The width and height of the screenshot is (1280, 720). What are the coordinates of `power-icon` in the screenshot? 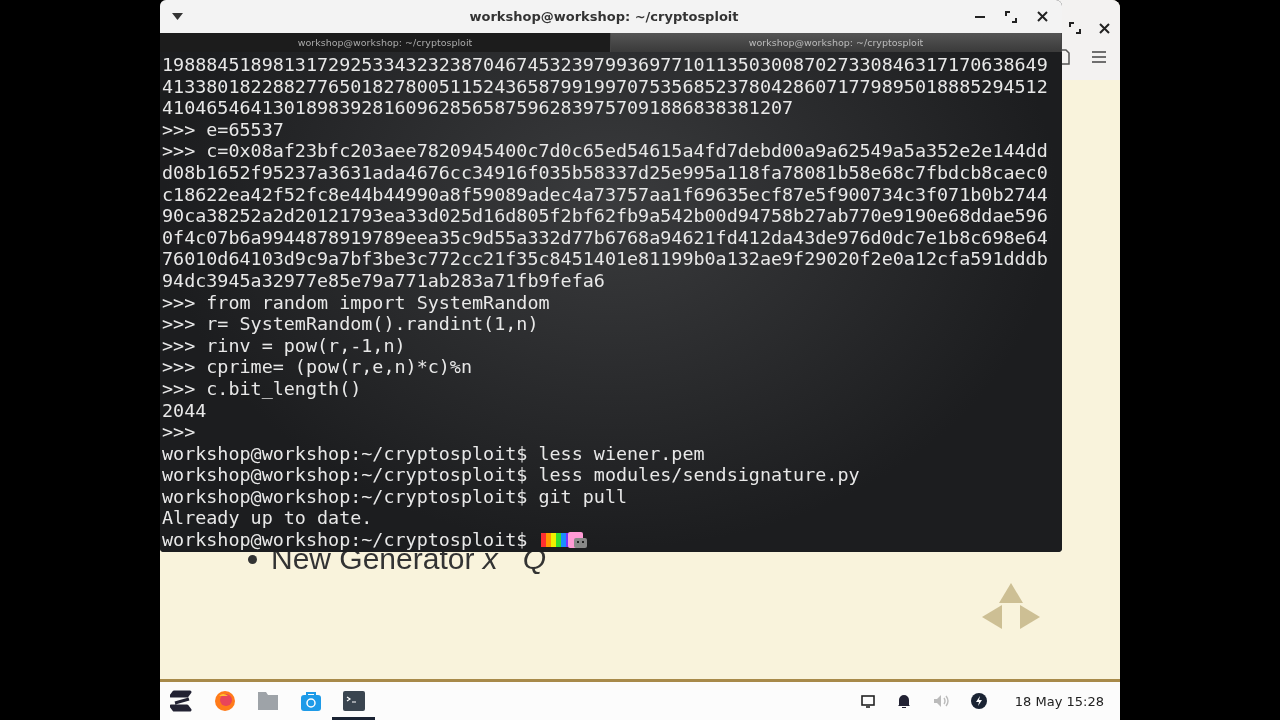 It's located at (978, 701).